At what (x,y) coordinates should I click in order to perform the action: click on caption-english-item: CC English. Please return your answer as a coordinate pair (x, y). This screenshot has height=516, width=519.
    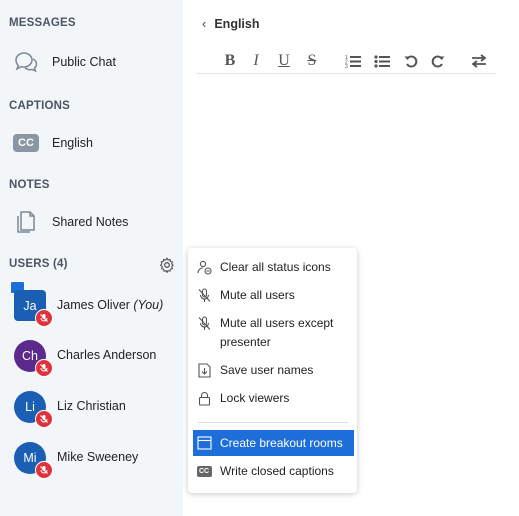
    Looking at the image, I should click on (93, 143).